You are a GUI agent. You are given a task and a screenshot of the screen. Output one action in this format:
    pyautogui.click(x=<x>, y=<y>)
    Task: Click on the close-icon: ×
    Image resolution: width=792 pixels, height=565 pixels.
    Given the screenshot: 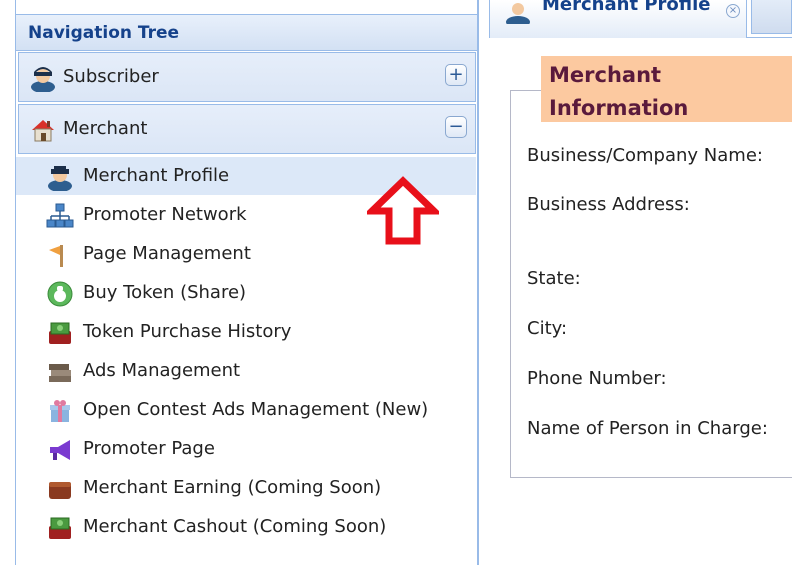 What is the action you would take?
    pyautogui.click(x=733, y=11)
    